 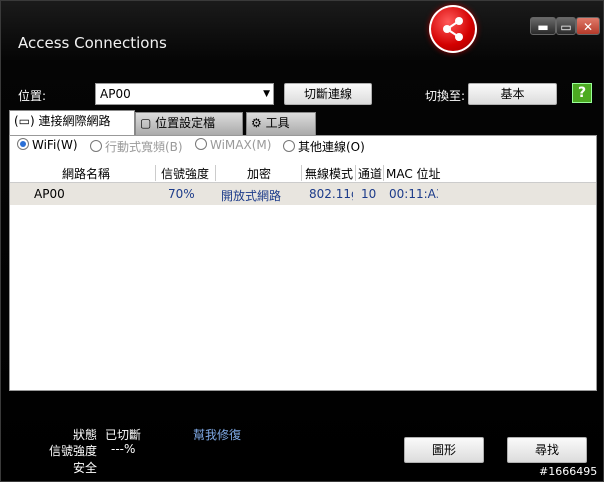 What do you see at coordinates (329, 173) in the screenshot?
I see `column-wireless-mode: 無線模式` at bounding box center [329, 173].